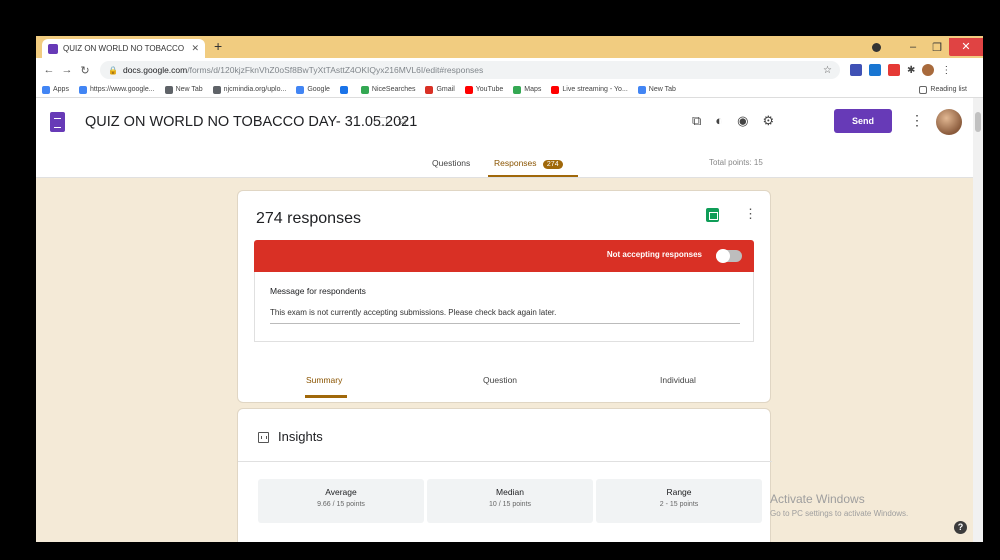  I want to click on new-tab-button: +, so click(218, 46).